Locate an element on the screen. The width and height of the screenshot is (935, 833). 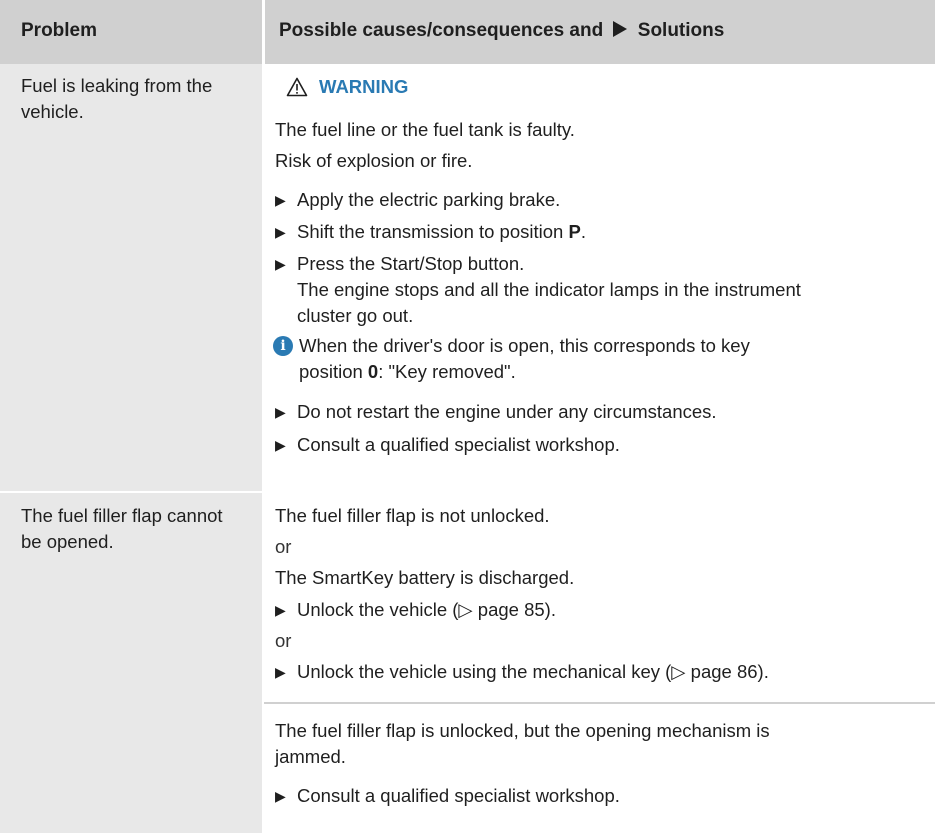
row2-step-1: Unlock the vehicle (▷ page 85). is located at coordinates (426, 609).